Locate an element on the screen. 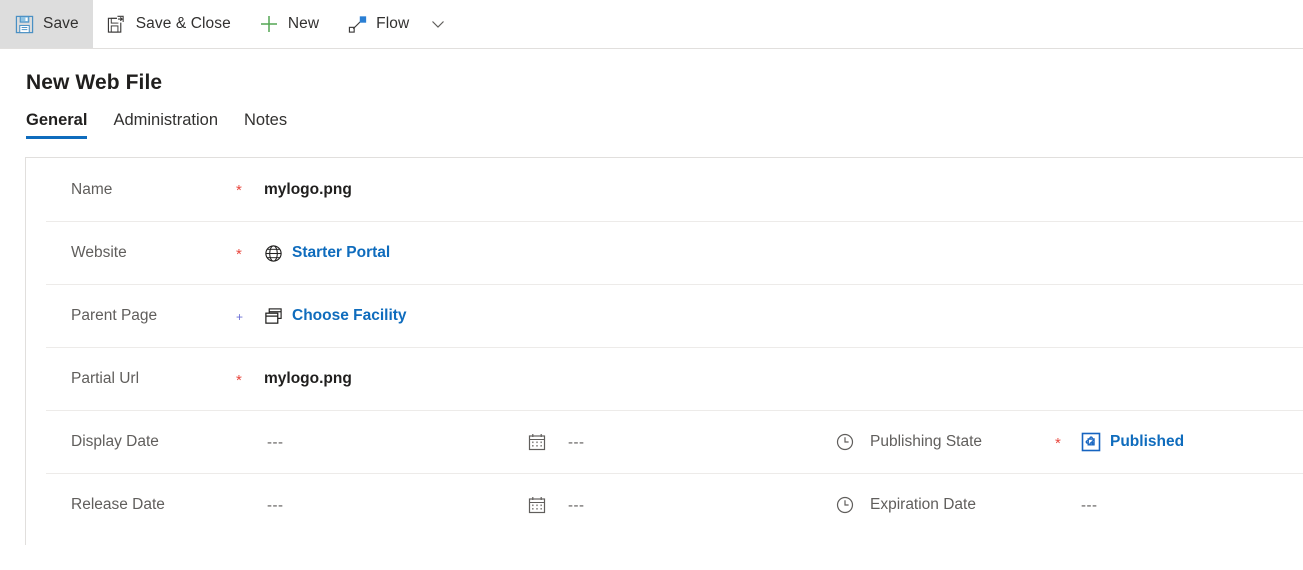 This screenshot has height=570, width=1303. field-label-name: Name is located at coordinates (92, 189).